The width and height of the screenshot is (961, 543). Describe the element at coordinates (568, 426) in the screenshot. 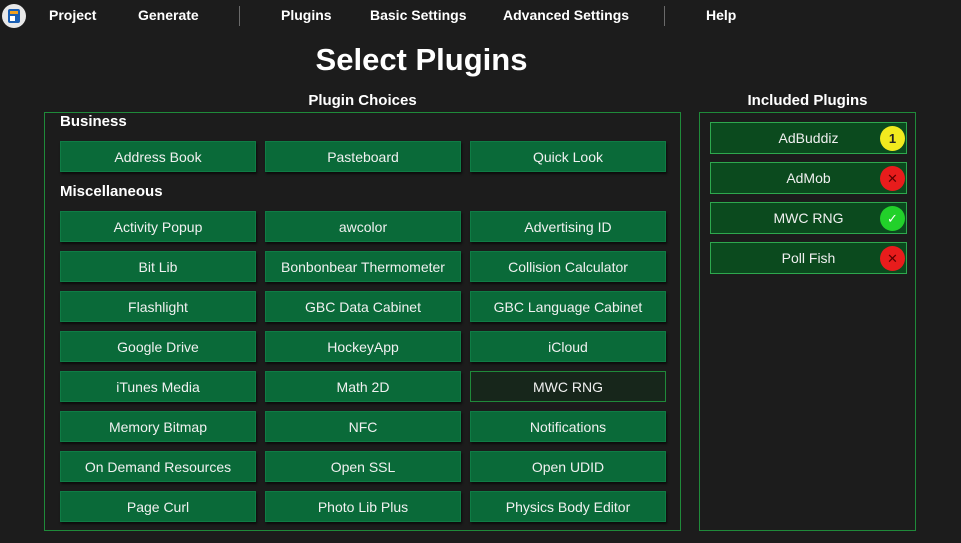

I see `plugin-button-notifications: Notifications` at that location.